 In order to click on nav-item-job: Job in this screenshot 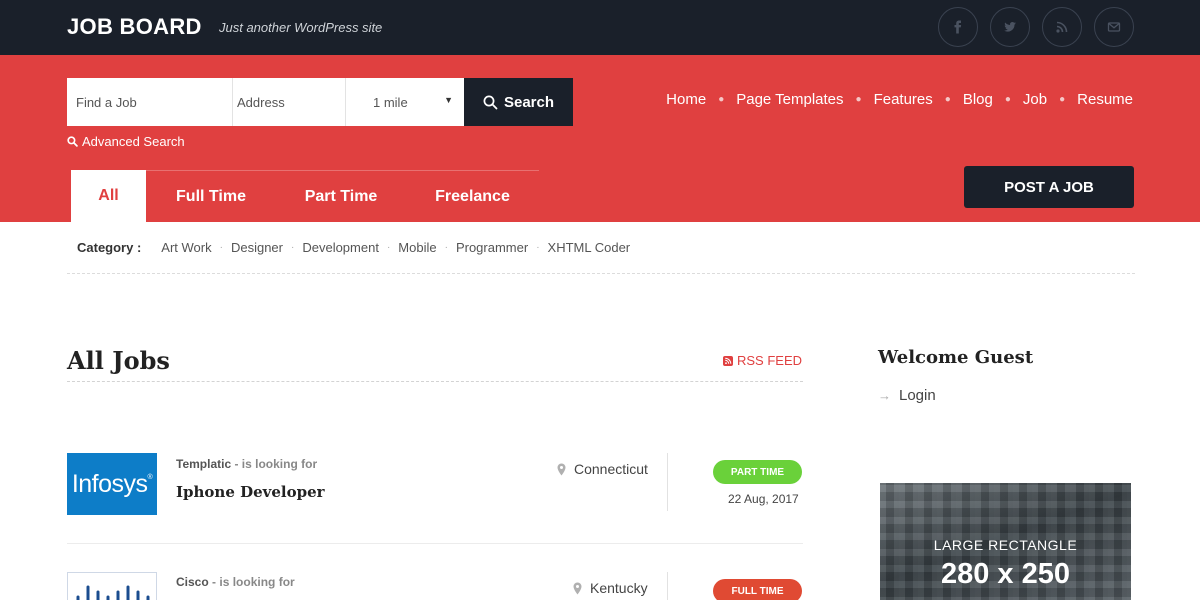, I will do `click(1035, 99)`.